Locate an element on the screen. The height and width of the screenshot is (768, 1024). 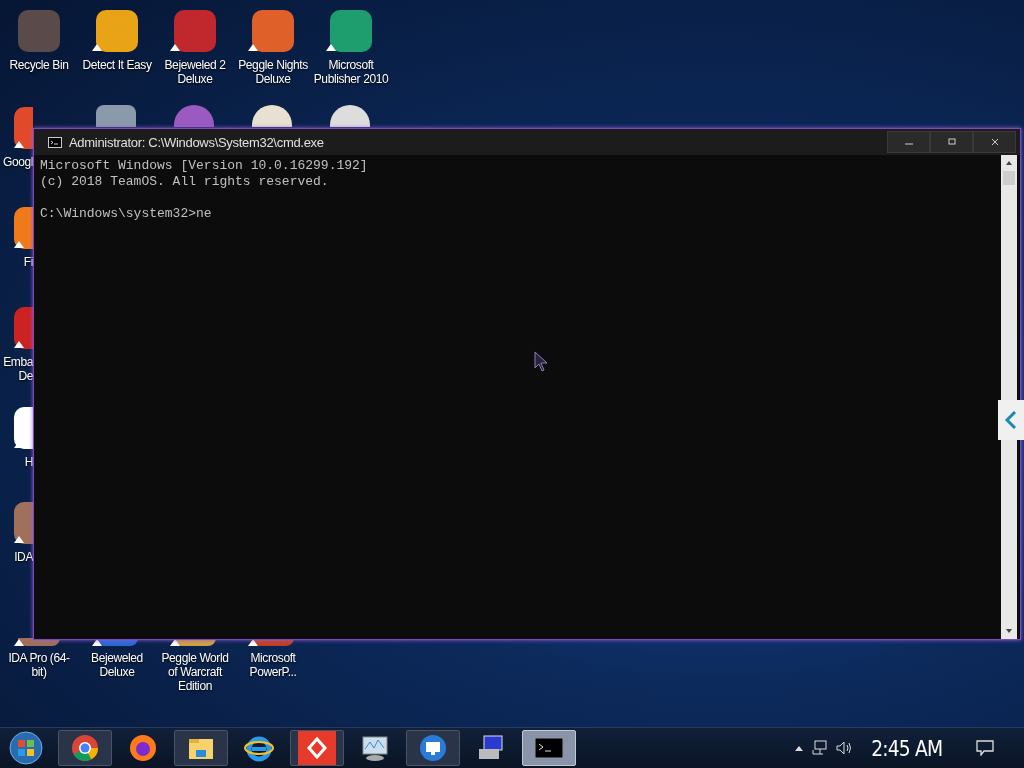
icon-label: Bejeweled 2 Deluxe is located at coordinates (195, 72).